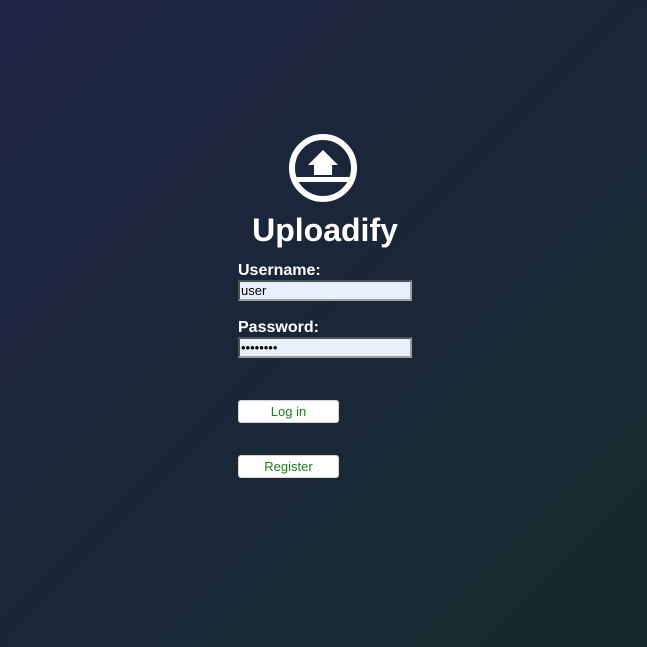 The height and width of the screenshot is (647, 647). Describe the element at coordinates (278, 327) in the screenshot. I see `password-label: Password:` at that location.